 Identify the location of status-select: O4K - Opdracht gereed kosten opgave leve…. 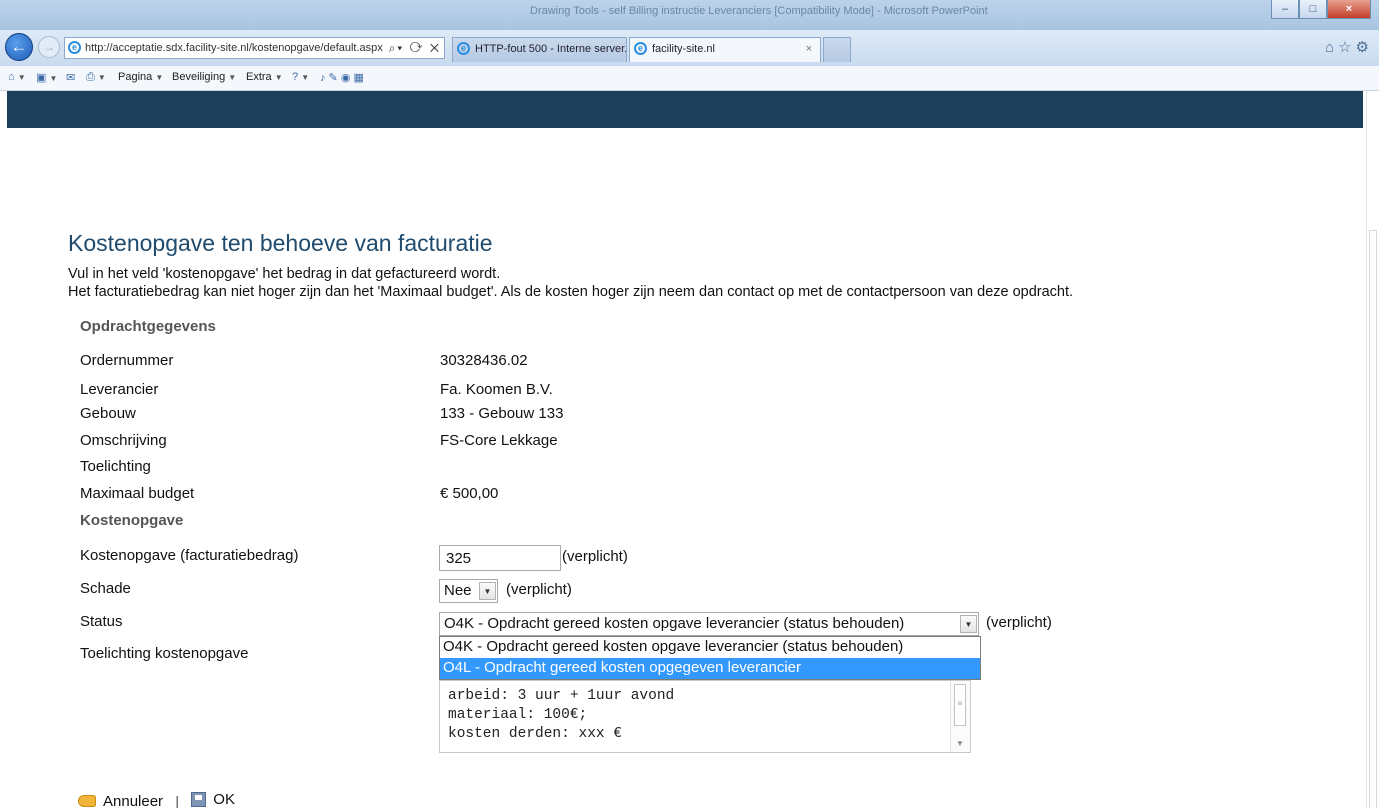
(709, 624).